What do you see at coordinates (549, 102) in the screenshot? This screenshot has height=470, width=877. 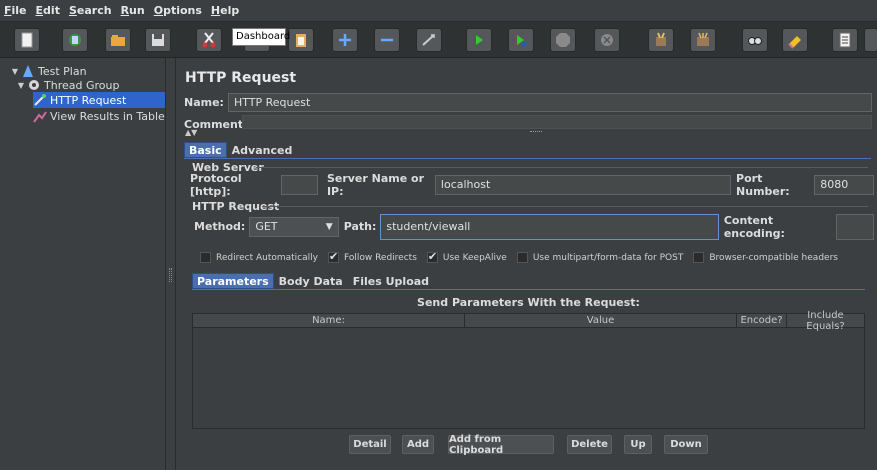 I see `name-field: HTTP Request` at bounding box center [549, 102].